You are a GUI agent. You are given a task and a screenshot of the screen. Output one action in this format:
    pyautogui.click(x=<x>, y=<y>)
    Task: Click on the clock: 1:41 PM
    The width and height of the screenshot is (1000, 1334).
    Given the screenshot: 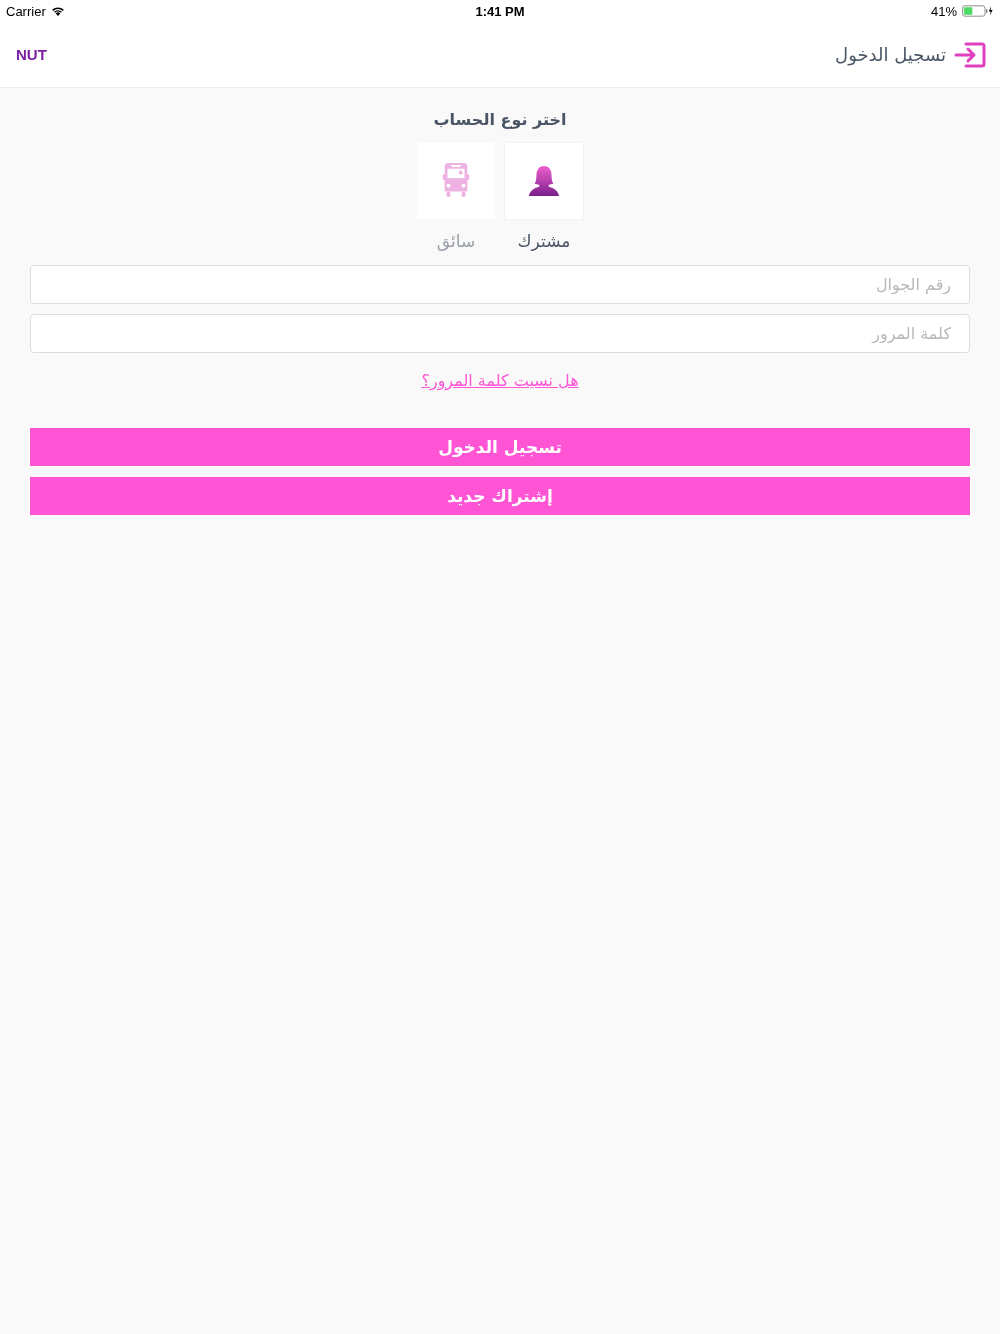 What is the action you would take?
    pyautogui.click(x=500, y=11)
    